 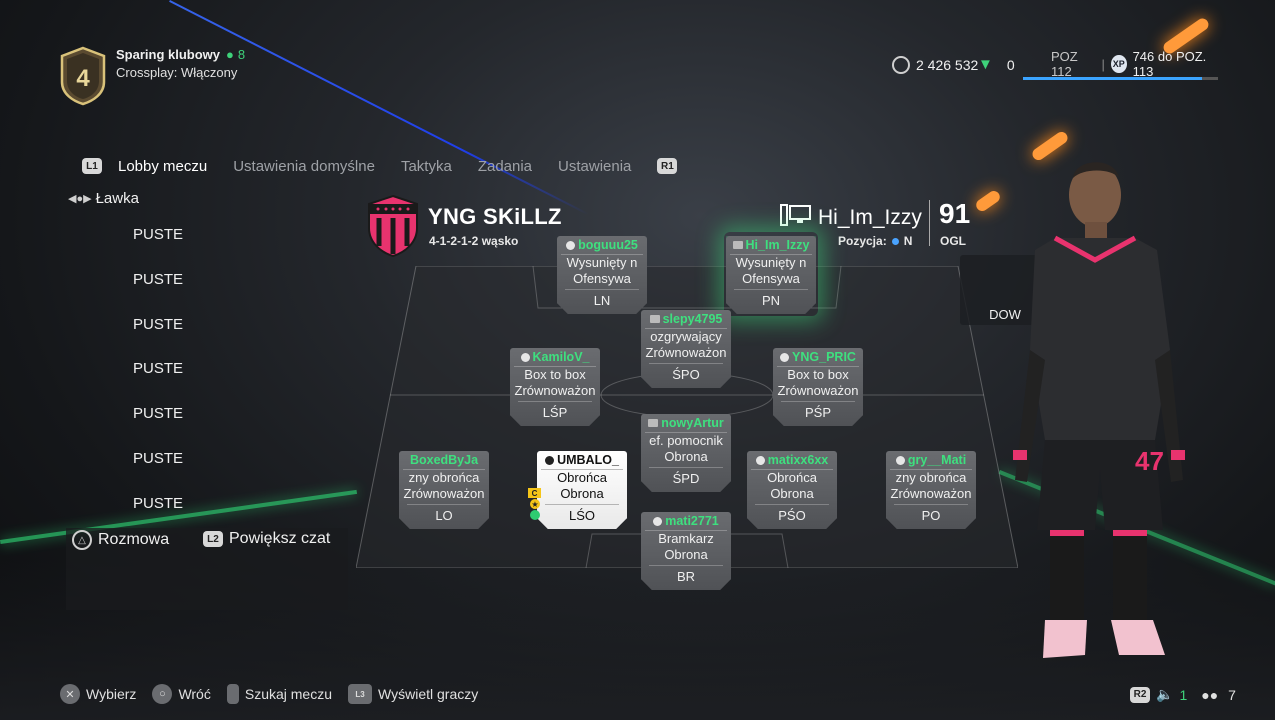 I want to click on chat-talk: △ Rozmowa, so click(x=120, y=540).